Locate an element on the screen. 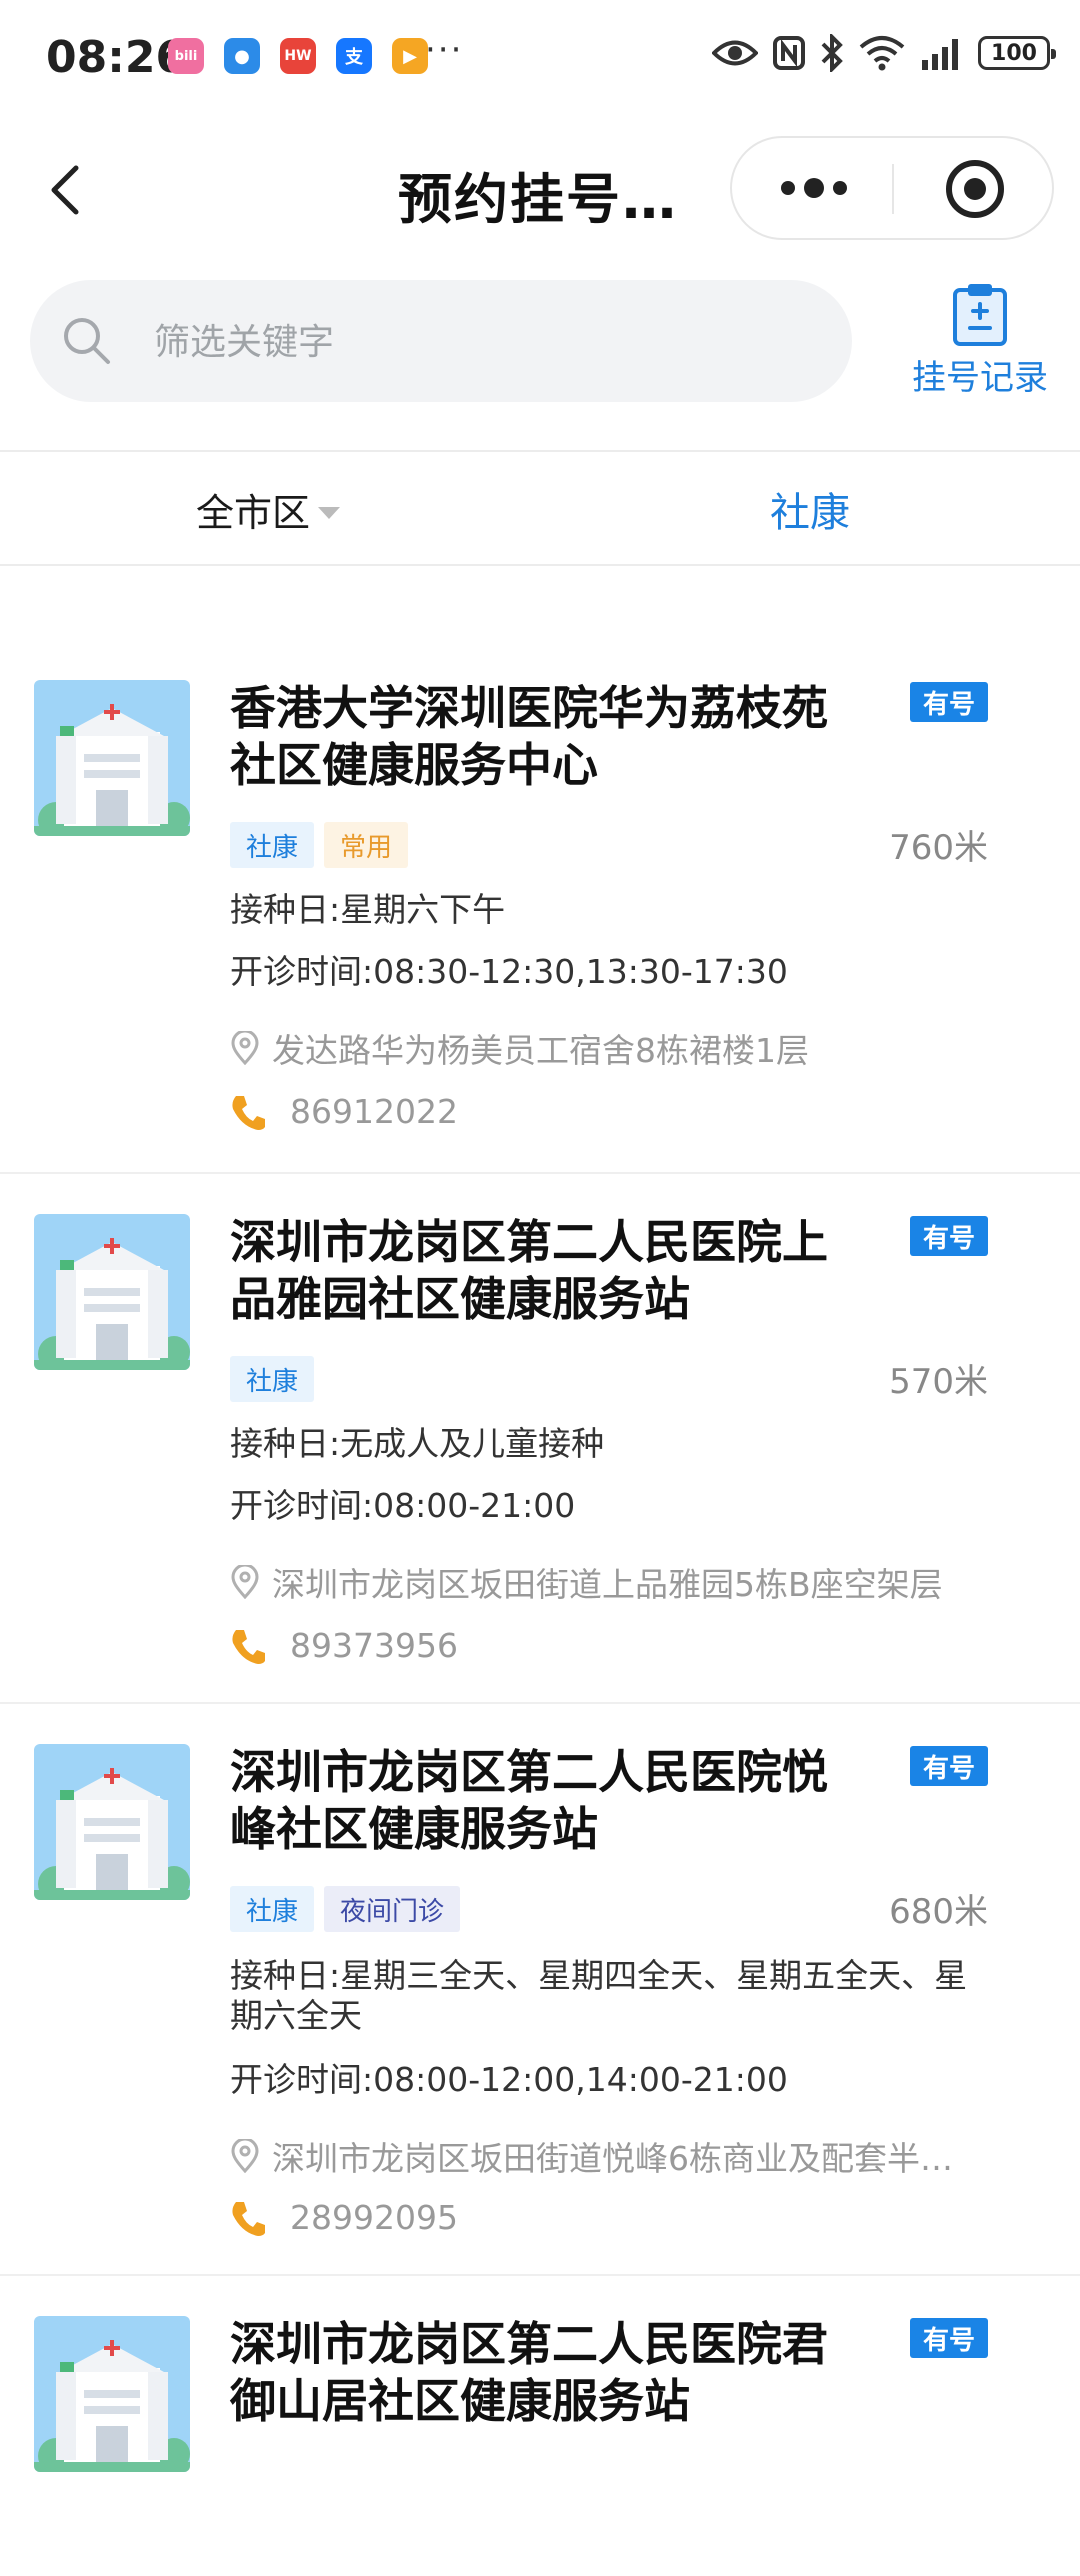 The image size is (1080, 2576). phone: 28992095 is located at coordinates (344, 2217).